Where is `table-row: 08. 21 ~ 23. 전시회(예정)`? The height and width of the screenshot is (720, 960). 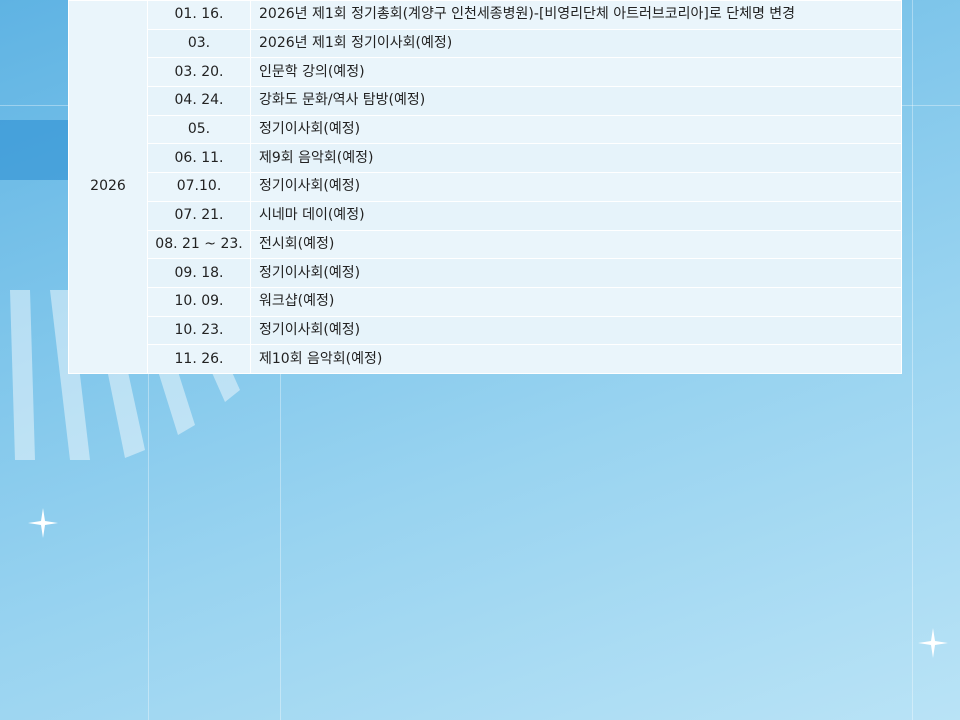 table-row: 08. 21 ~ 23. 전시회(예정) is located at coordinates (485, 244).